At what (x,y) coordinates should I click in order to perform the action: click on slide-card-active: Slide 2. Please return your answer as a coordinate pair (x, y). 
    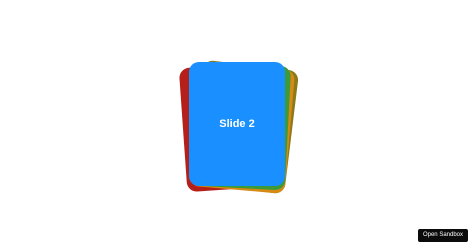
    Looking at the image, I should click on (237, 124).